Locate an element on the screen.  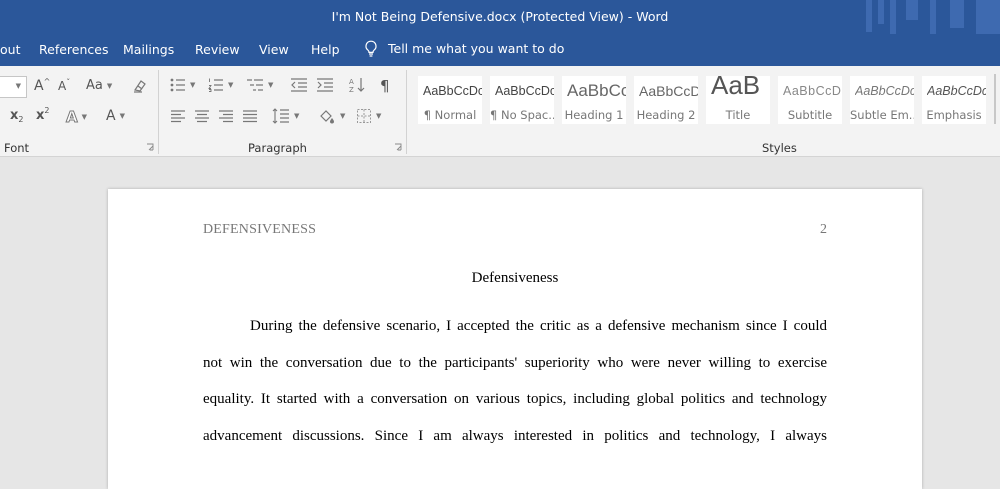
align-right-button is located at coordinates (226, 116).